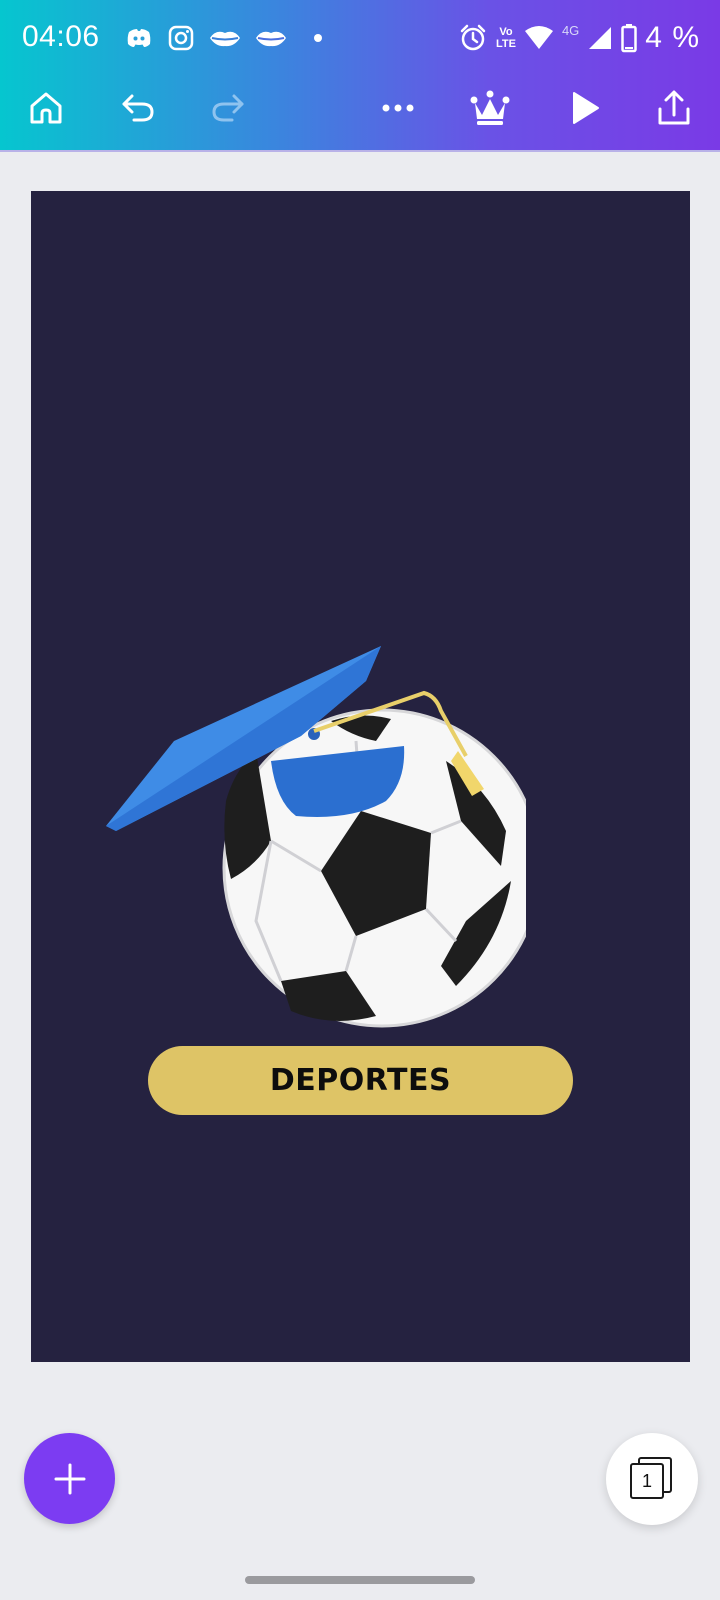  I want to click on undo-icon, so click(138, 108).